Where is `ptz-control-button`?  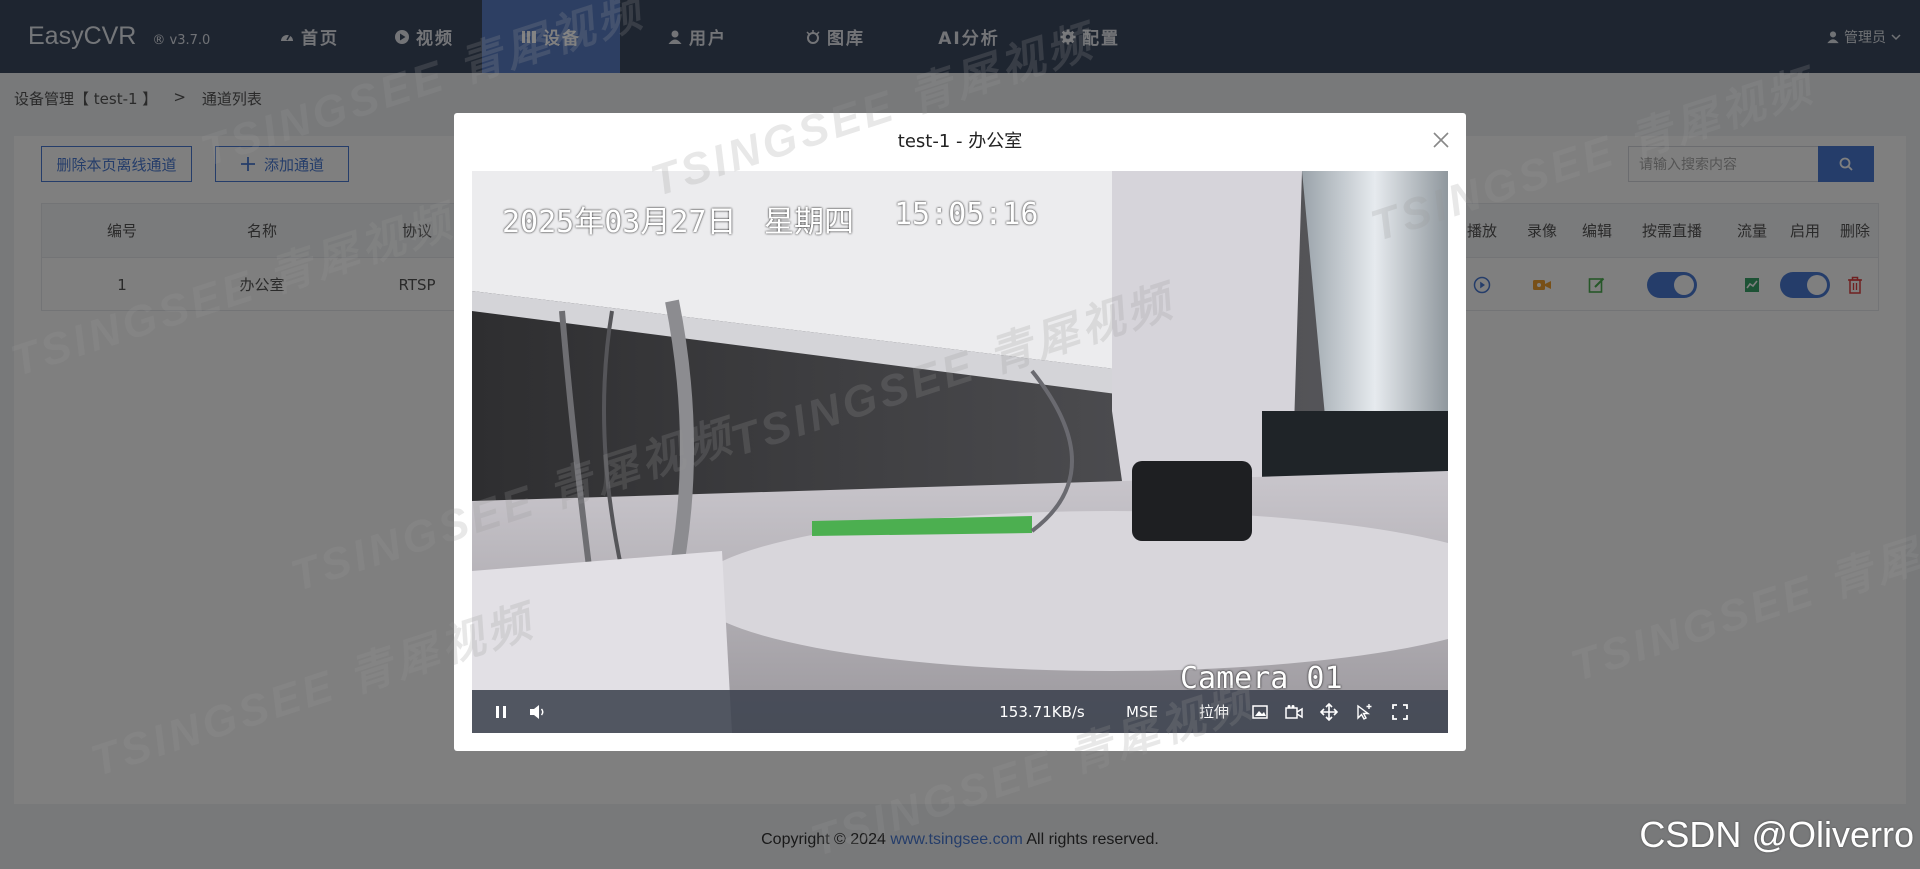
ptz-control-button is located at coordinates (1329, 711).